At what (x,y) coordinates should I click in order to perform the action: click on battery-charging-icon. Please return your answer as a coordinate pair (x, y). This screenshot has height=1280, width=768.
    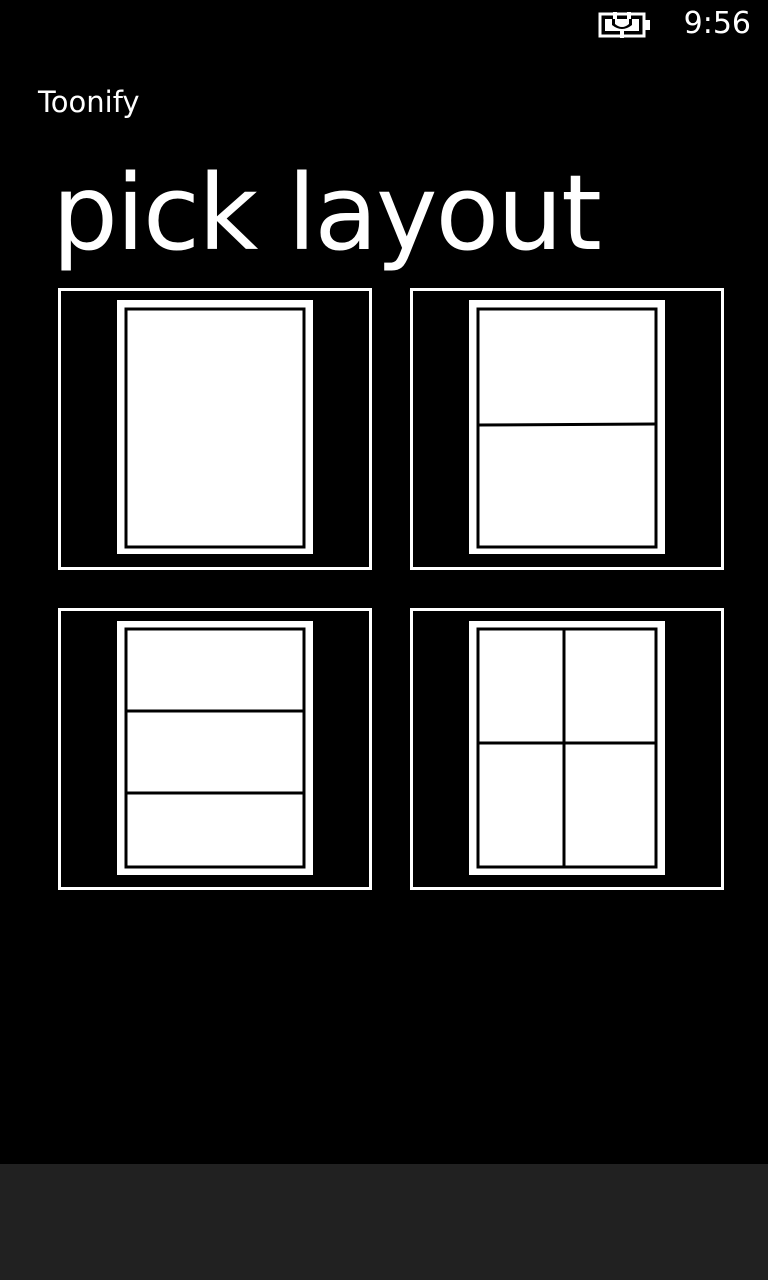
    Looking at the image, I should click on (624, 25).